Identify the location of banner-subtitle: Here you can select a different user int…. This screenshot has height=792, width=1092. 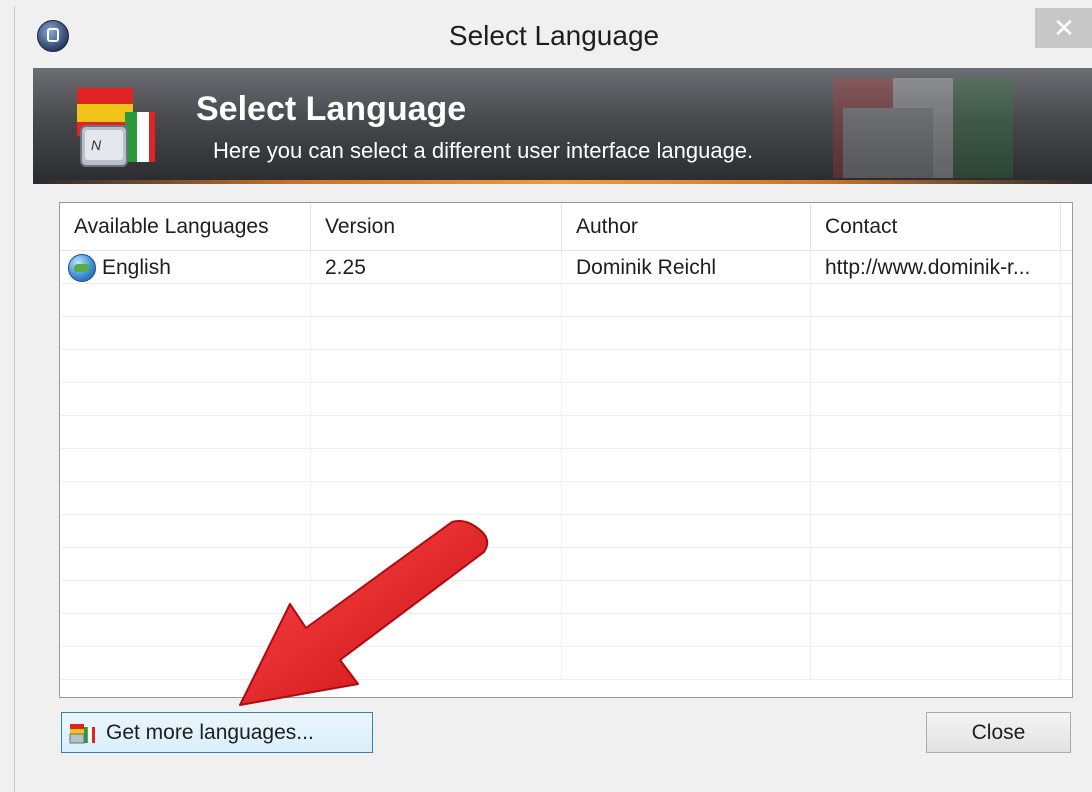
(483, 150).